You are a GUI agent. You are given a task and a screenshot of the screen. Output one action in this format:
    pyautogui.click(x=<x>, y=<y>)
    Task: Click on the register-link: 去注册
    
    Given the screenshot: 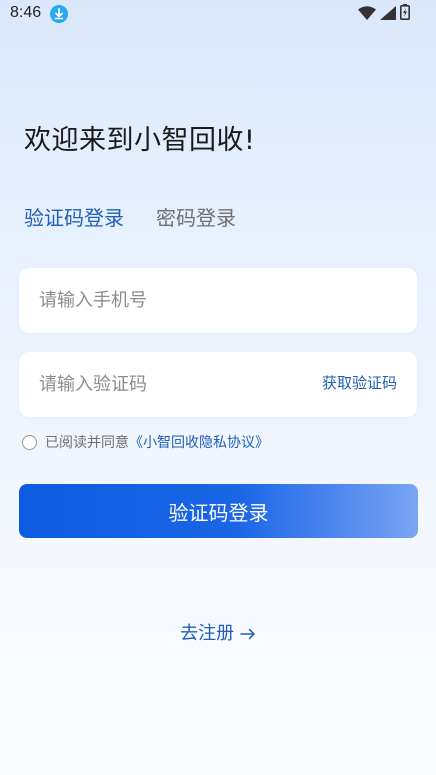 What is the action you would take?
    pyautogui.click(x=218, y=632)
    